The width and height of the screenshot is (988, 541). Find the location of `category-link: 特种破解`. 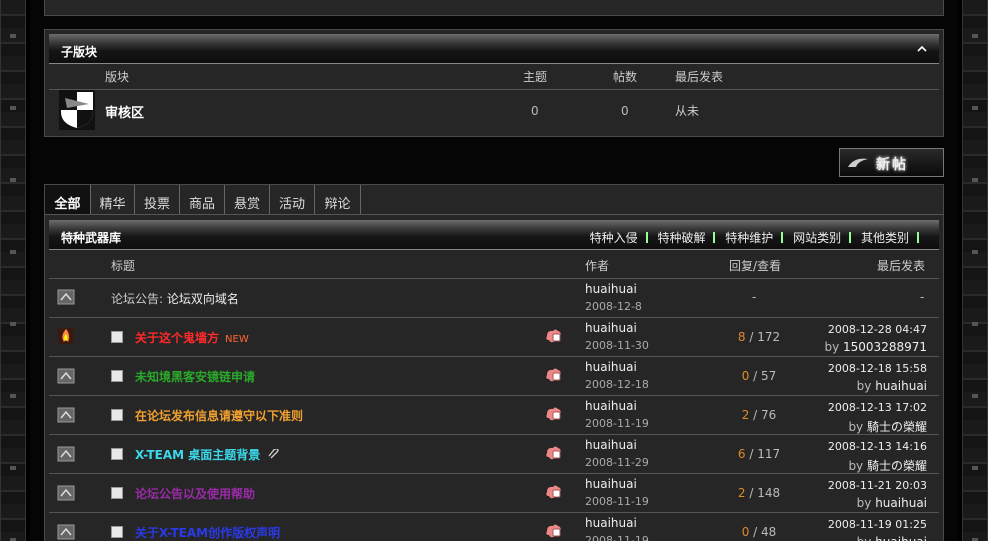

category-link: 特种破解 is located at coordinates (681, 238).